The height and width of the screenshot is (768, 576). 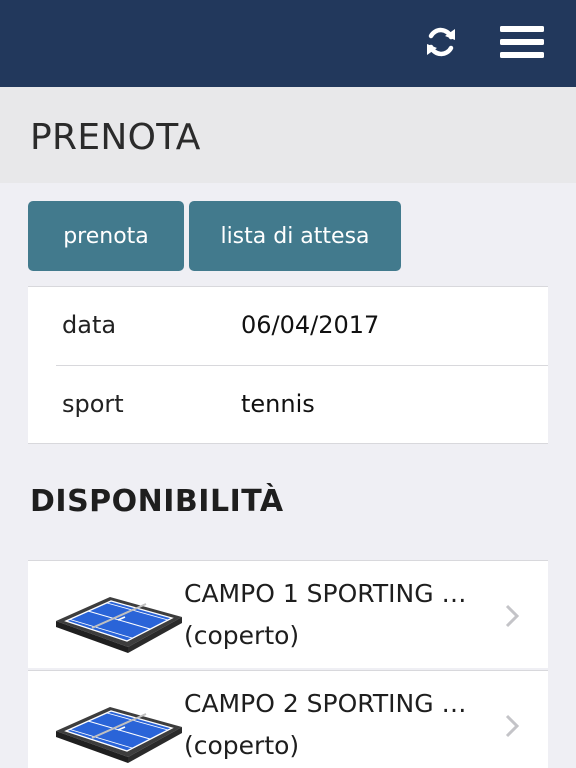 I want to click on court-list-item: CAMPO 2 SPORTING … (coperto), so click(x=288, y=719).